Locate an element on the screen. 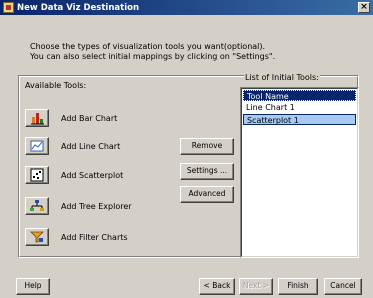 This screenshot has height=298, width=373. filter-charts-icon is located at coordinates (37, 237).